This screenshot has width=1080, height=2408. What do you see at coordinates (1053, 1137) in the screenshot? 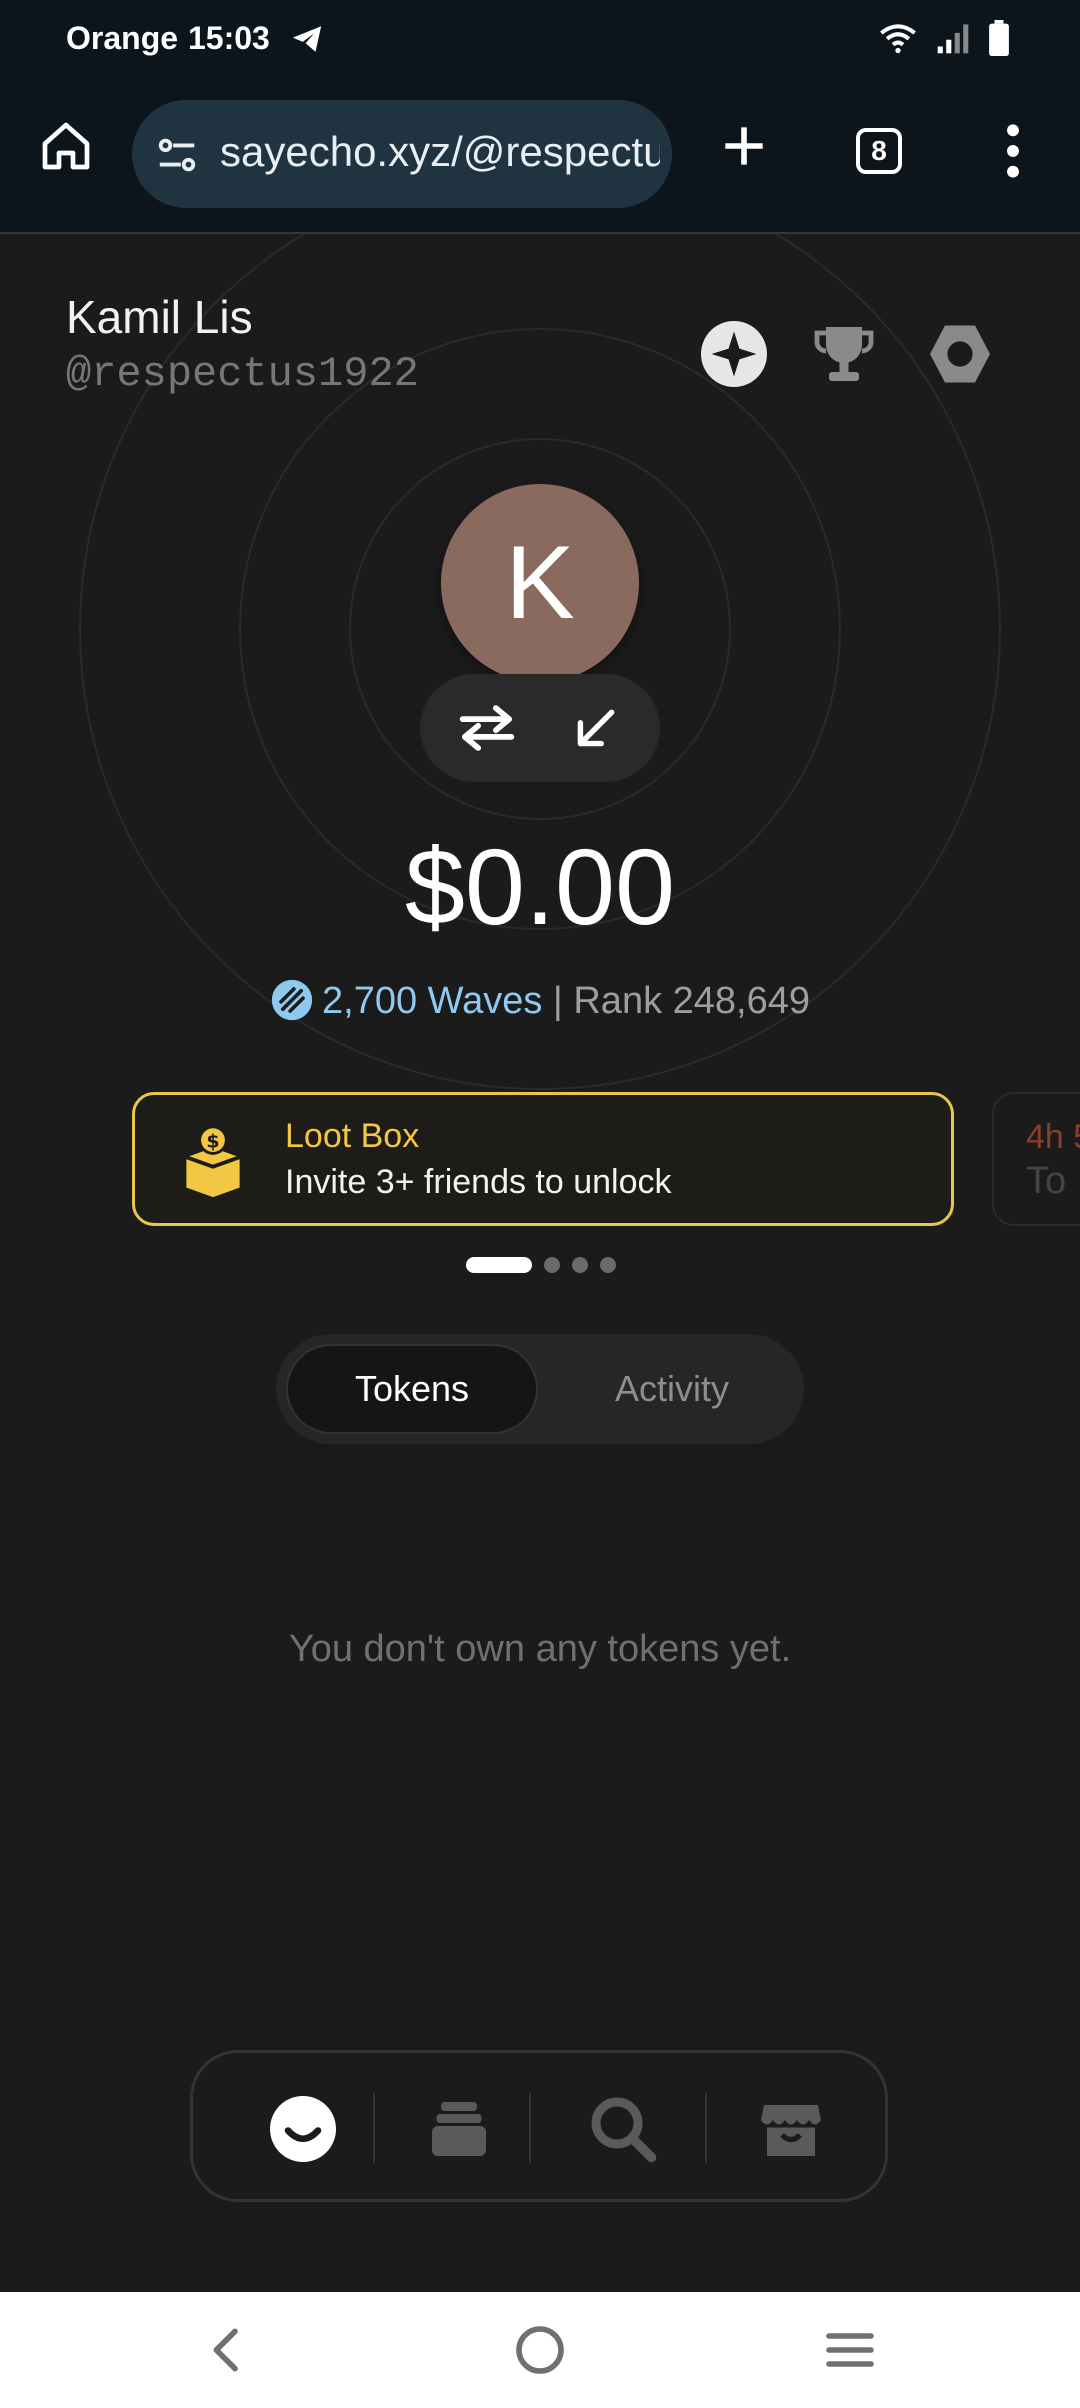
I see `next-card-title: 4h 5` at bounding box center [1053, 1137].